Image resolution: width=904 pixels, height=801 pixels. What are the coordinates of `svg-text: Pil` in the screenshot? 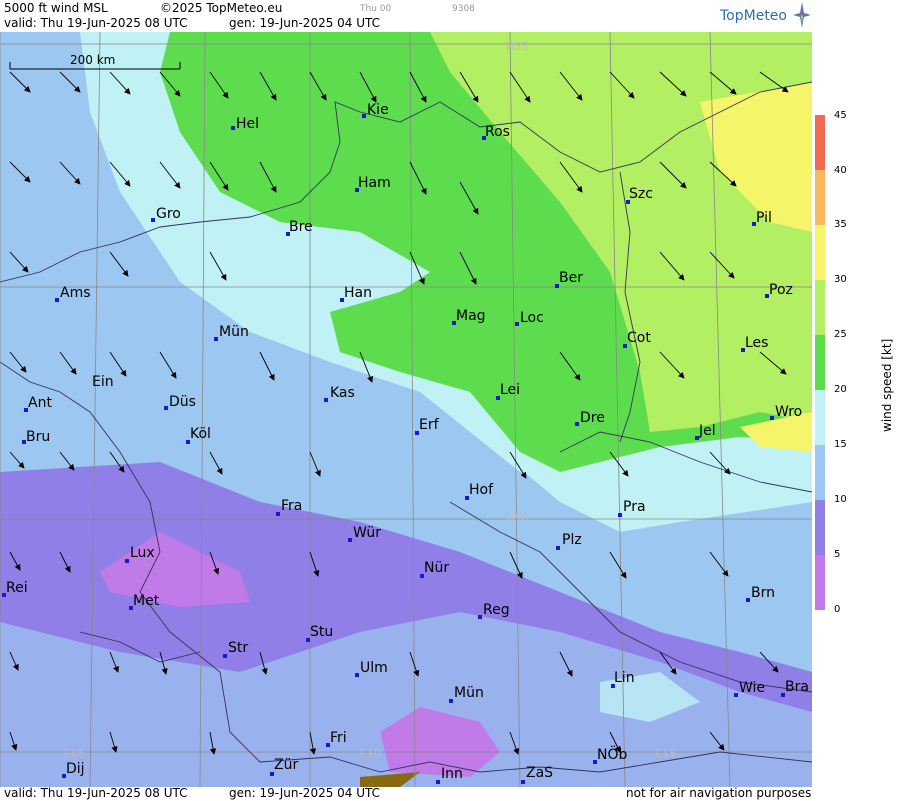 It's located at (764, 218).